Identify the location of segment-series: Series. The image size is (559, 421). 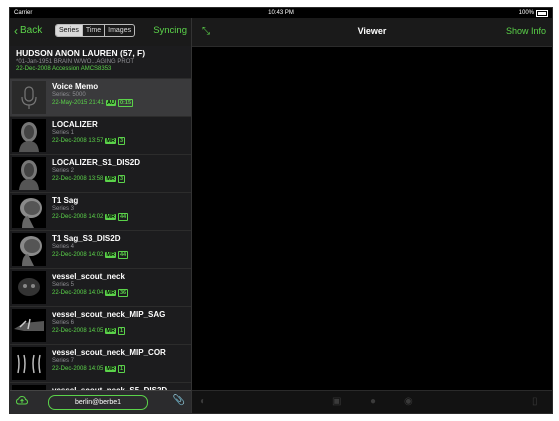
(69, 30).